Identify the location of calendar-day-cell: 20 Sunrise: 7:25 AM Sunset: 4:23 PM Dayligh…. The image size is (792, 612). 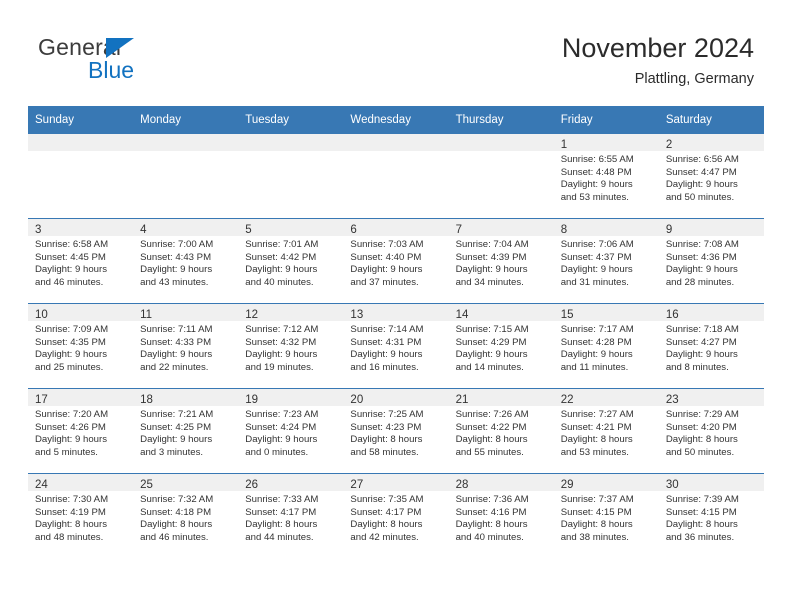
(396, 431).